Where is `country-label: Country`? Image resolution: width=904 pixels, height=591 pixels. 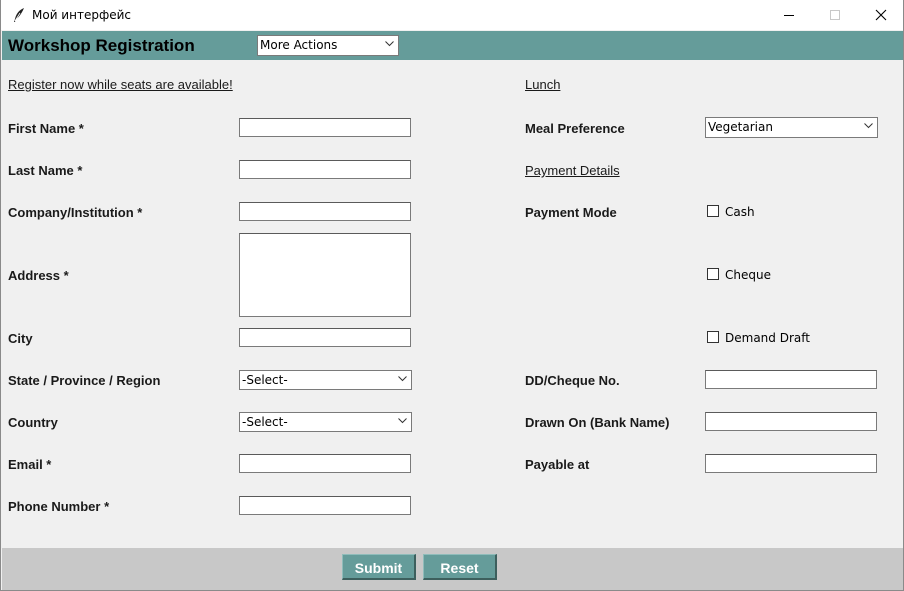
country-label: Country is located at coordinates (33, 422).